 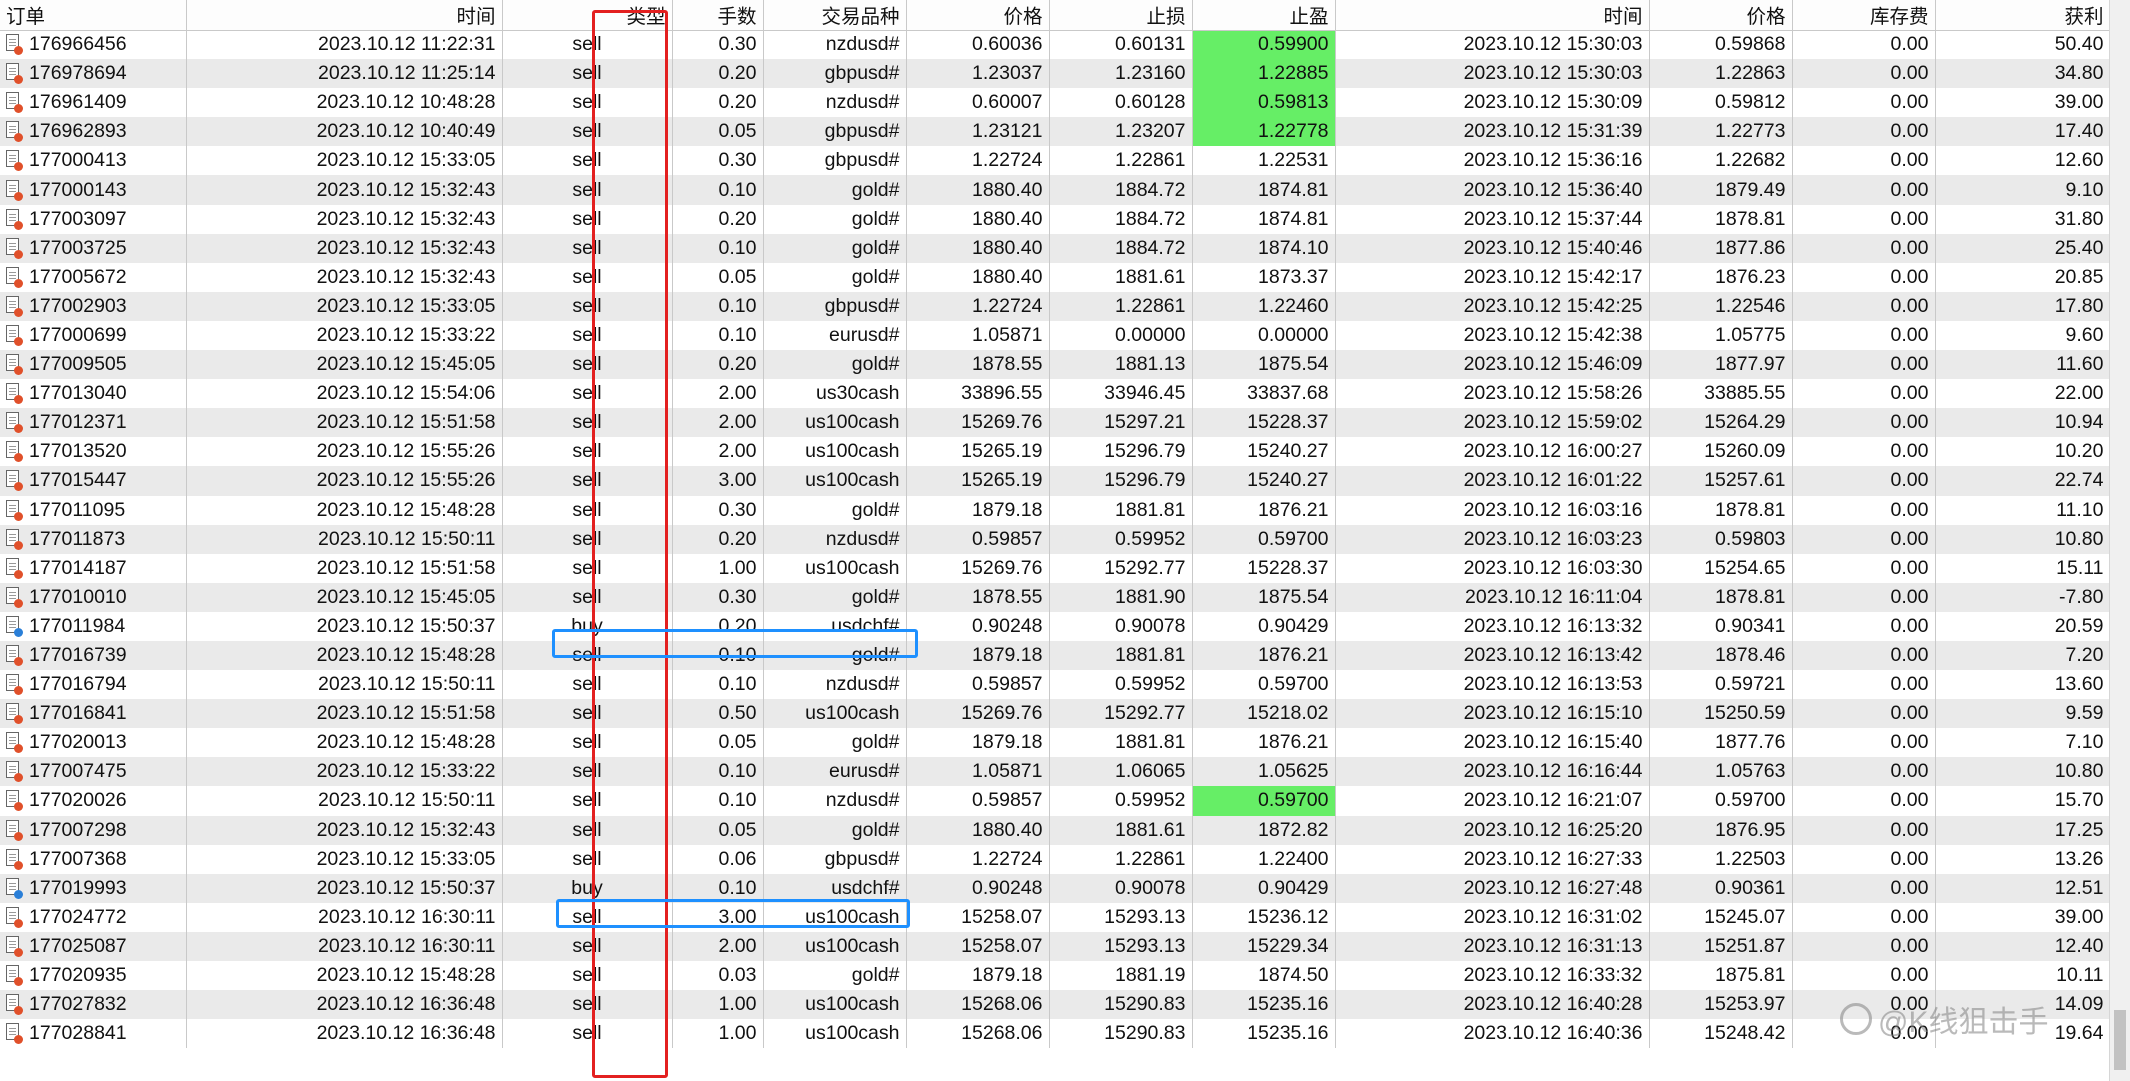 I want to click on buy-deal-icon, so click(x=14, y=626).